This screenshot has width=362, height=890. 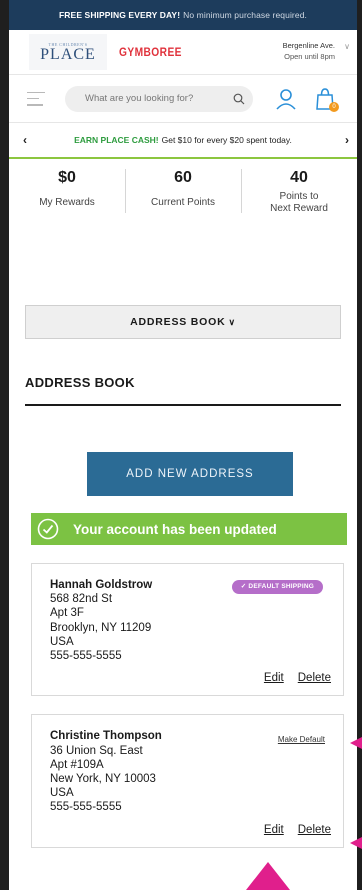 What do you see at coordinates (4, 445) in the screenshot?
I see `device-frame-left` at bounding box center [4, 445].